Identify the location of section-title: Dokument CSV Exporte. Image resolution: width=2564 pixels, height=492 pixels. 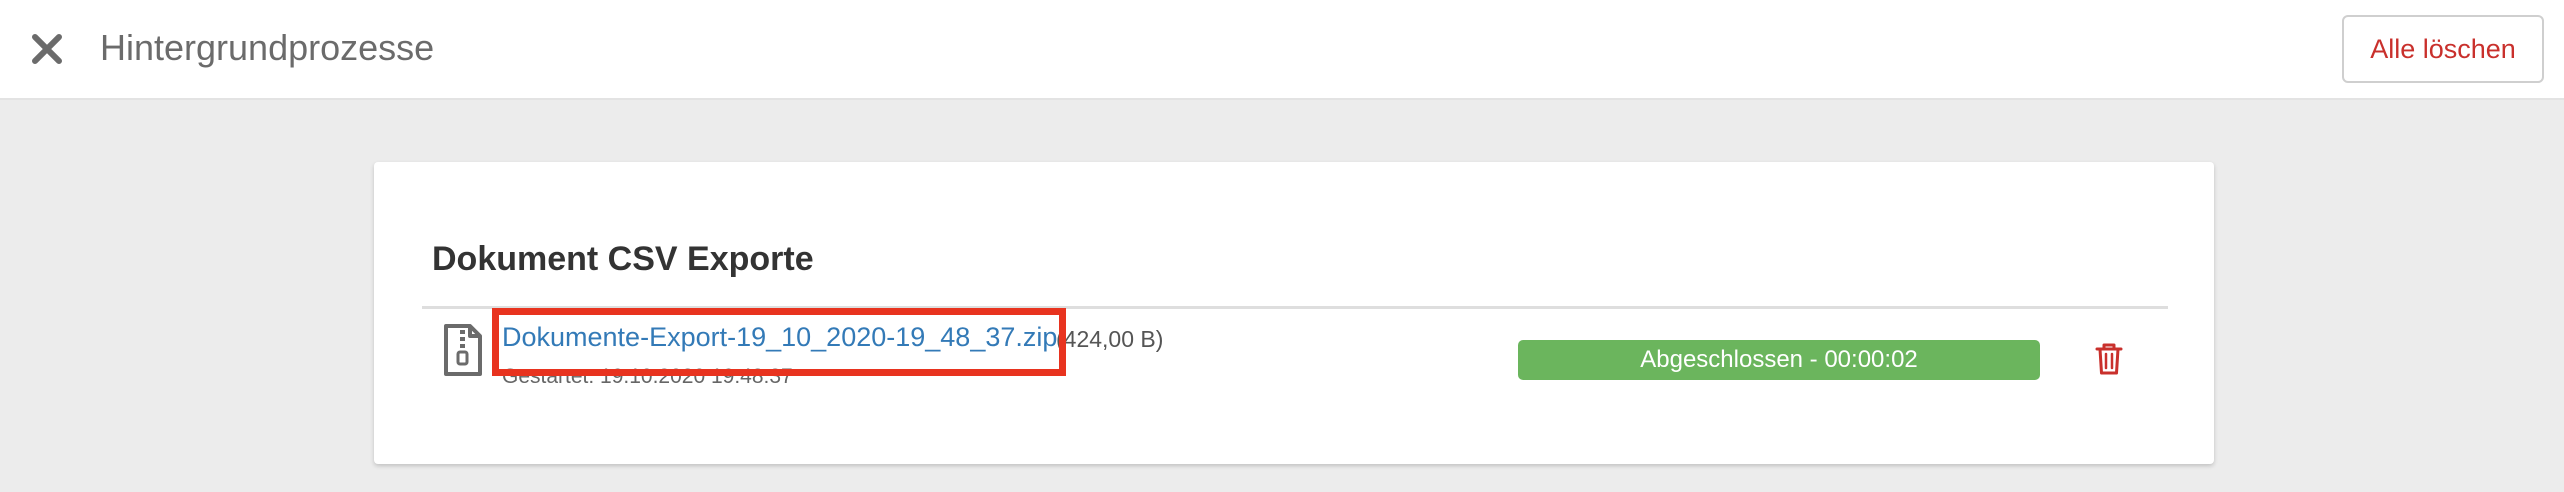
(623, 259).